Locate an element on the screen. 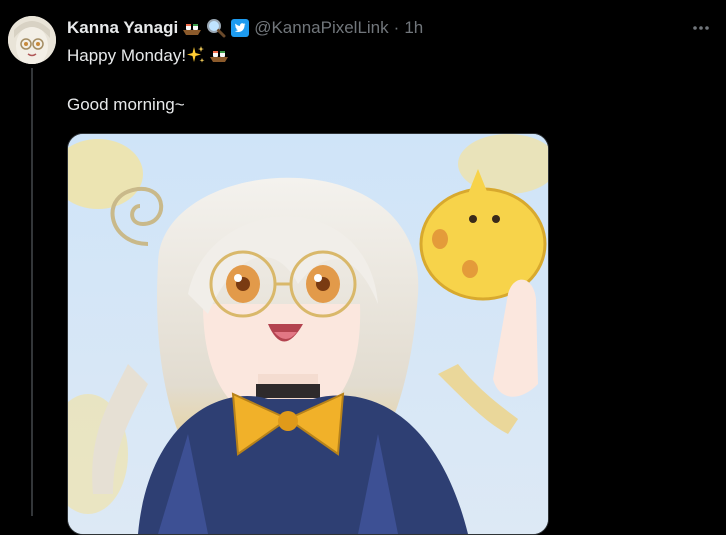 The image size is (726, 535). timestamp: 1h is located at coordinates (413, 28).